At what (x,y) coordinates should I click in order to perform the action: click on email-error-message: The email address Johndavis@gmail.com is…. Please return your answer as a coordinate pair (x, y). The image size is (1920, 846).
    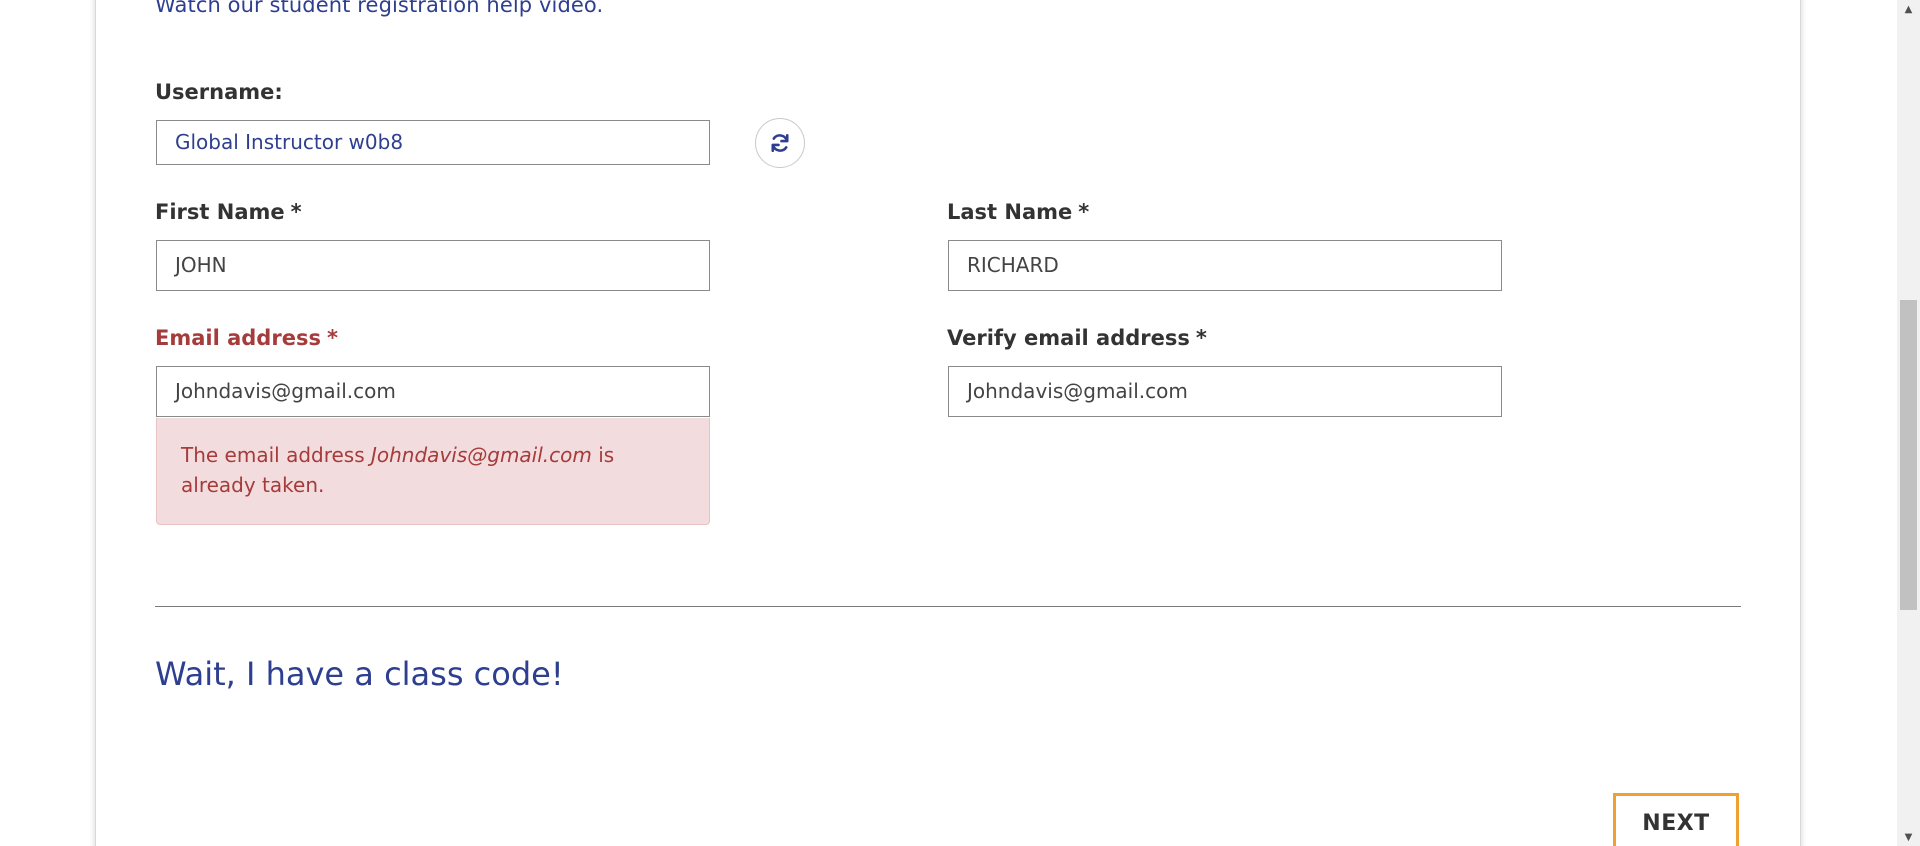
    Looking at the image, I should click on (433, 471).